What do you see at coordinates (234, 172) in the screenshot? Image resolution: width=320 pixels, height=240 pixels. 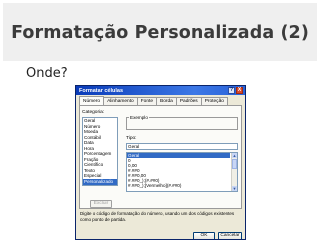 I see `format-list-scrollbar: ▲ ▼` at bounding box center [234, 172].